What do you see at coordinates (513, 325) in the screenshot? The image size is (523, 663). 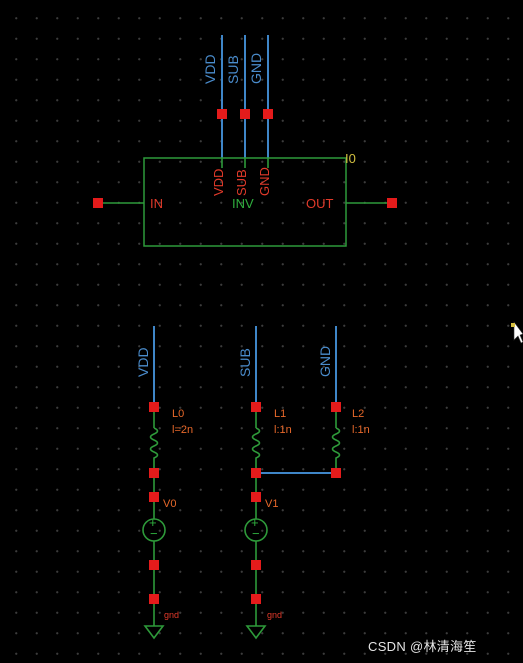 I see `cursor-marker` at bounding box center [513, 325].